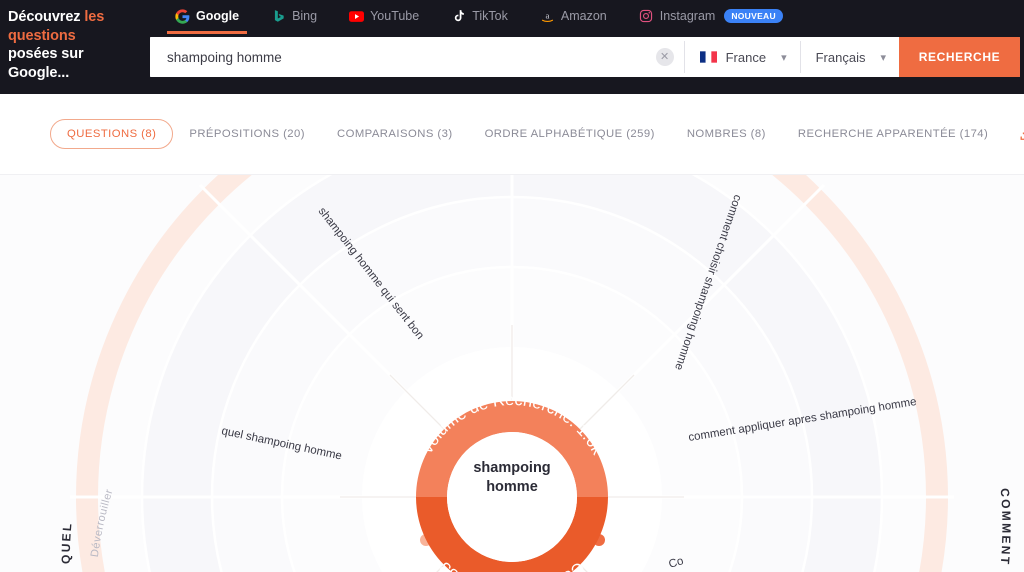 This screenshot has height=572, width=1024. I want to click on tab-google: Google, so click(207, 17).